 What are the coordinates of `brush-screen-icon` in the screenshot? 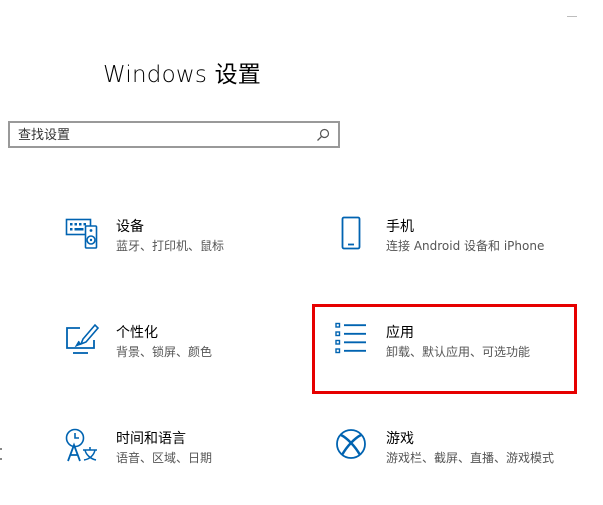 It's located at (83, 338).